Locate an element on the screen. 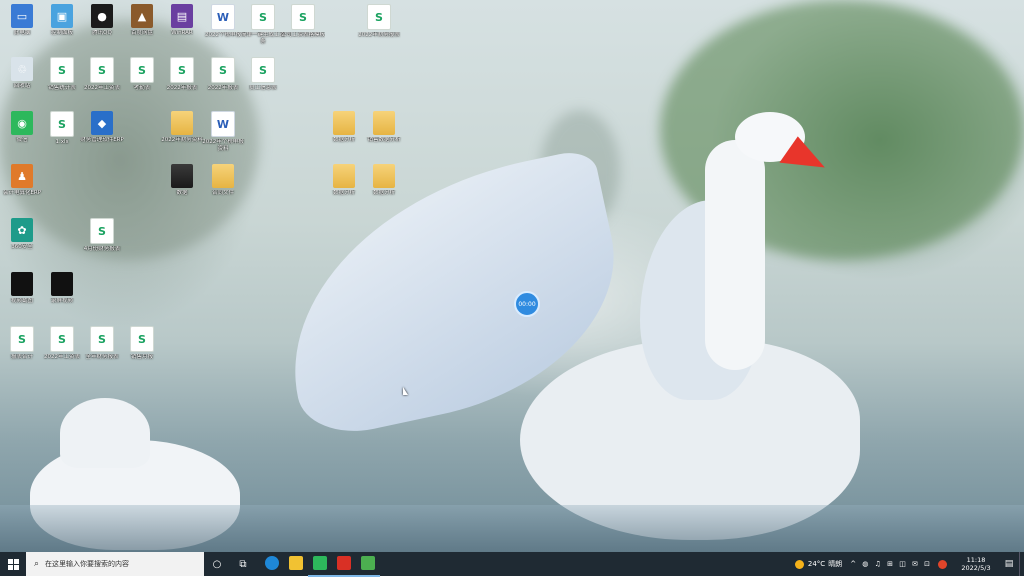 The image size is (1024, 577). desktop-icon: S 全年财务报表 is located at coordinates (102, 343).